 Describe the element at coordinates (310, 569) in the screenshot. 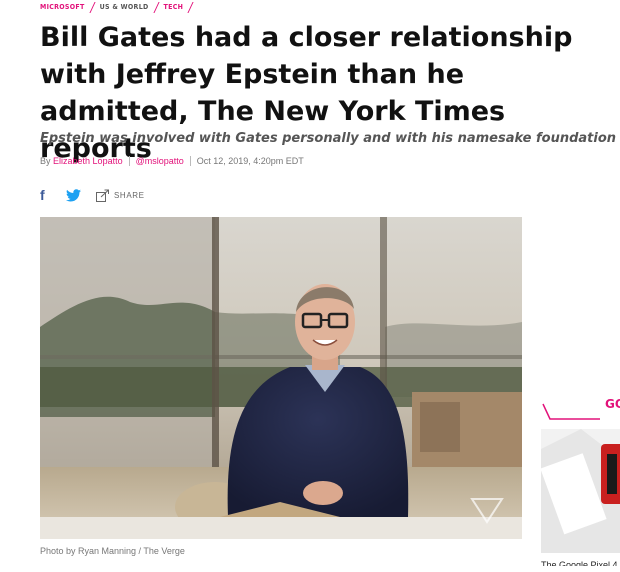

I see `page-bottom-edge` at that location.